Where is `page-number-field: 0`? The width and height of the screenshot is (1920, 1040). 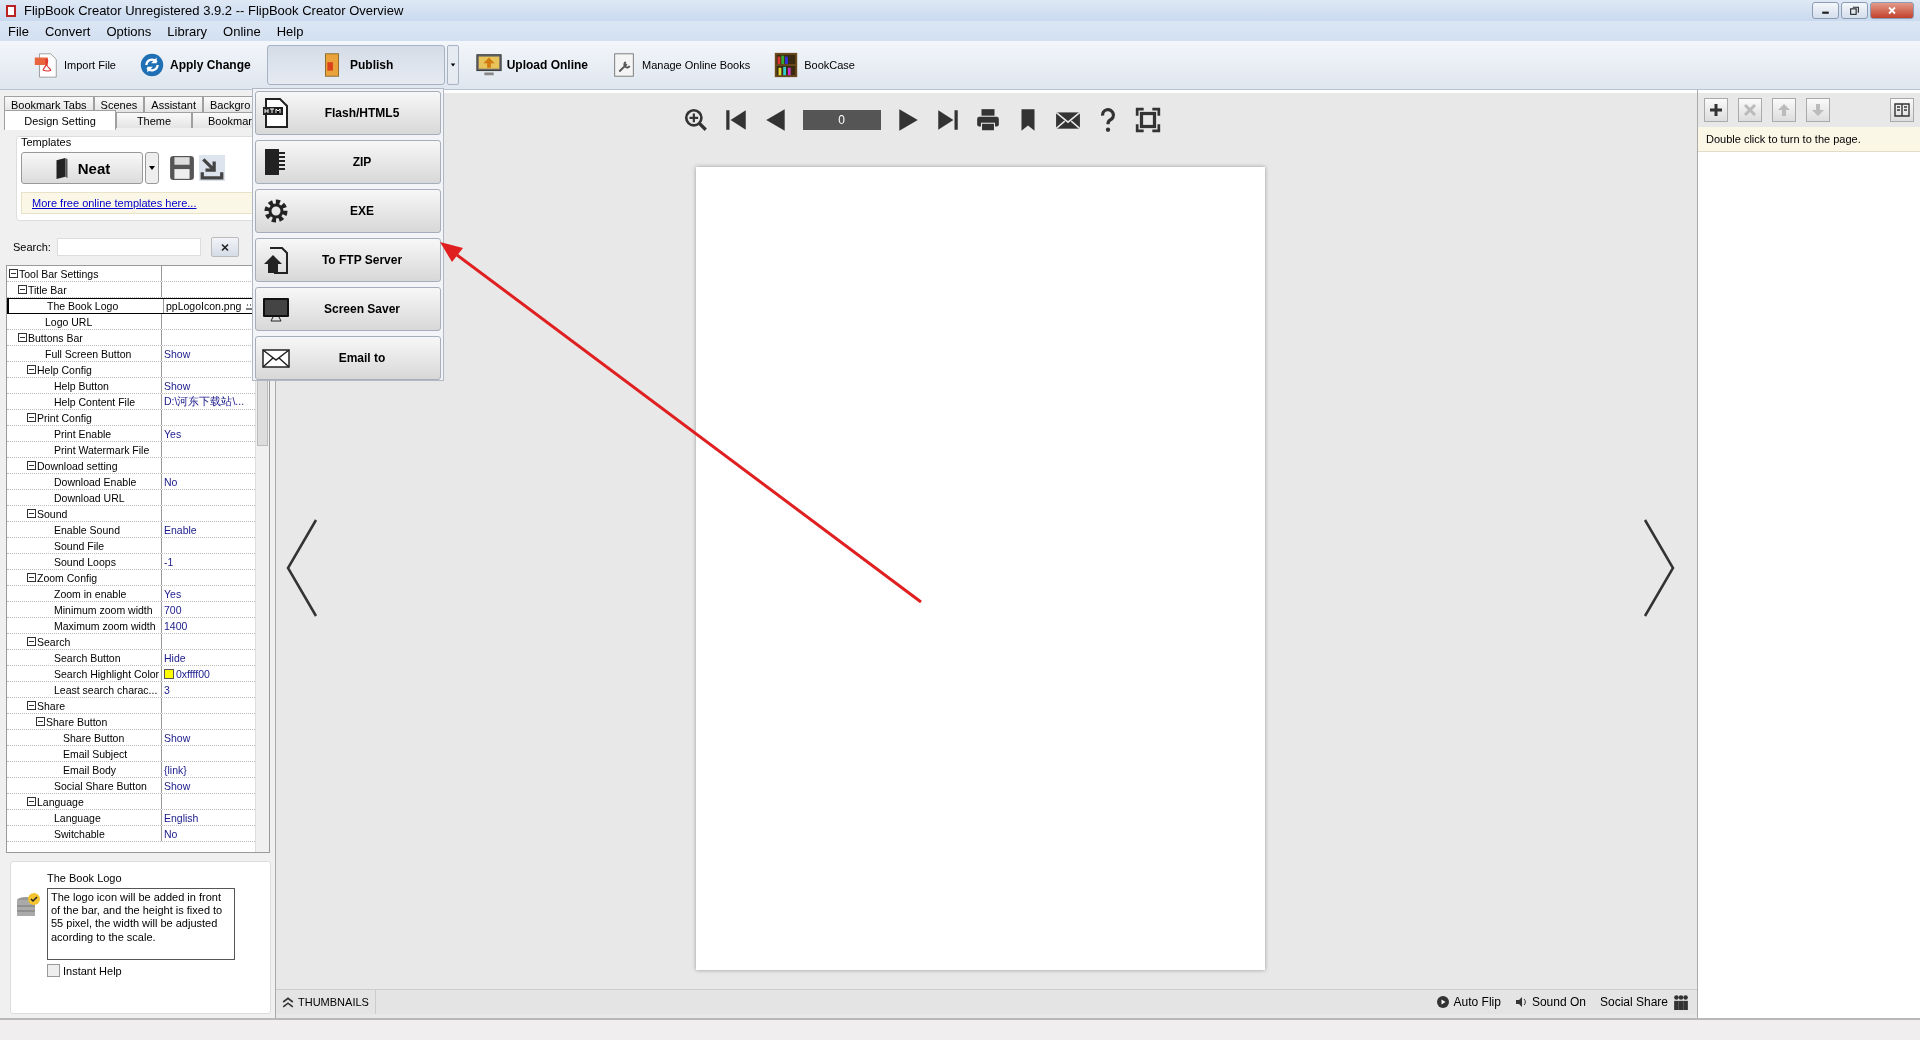 page-number-field: 0 is located at coordinates (841, 120).